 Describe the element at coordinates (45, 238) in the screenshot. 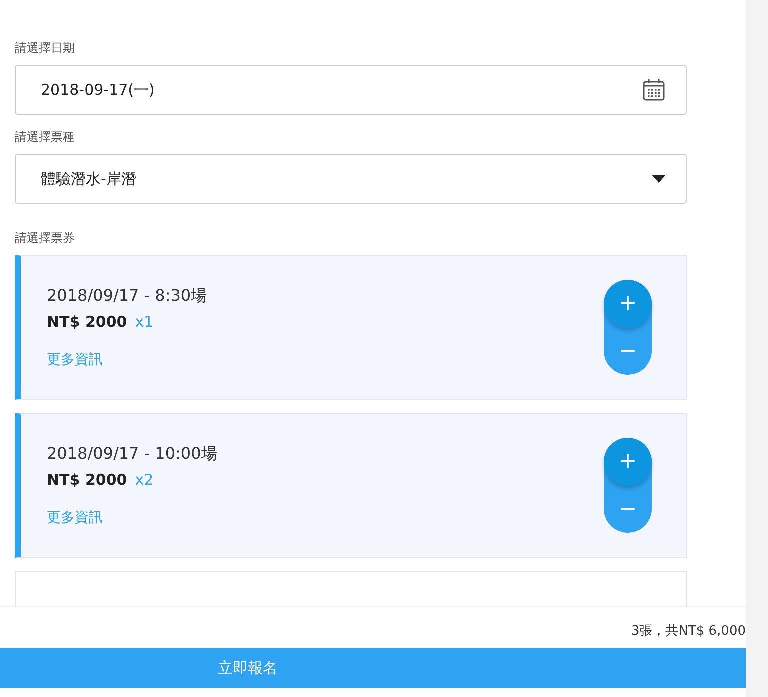

I see `field-label: 請選擇票券` at that location.